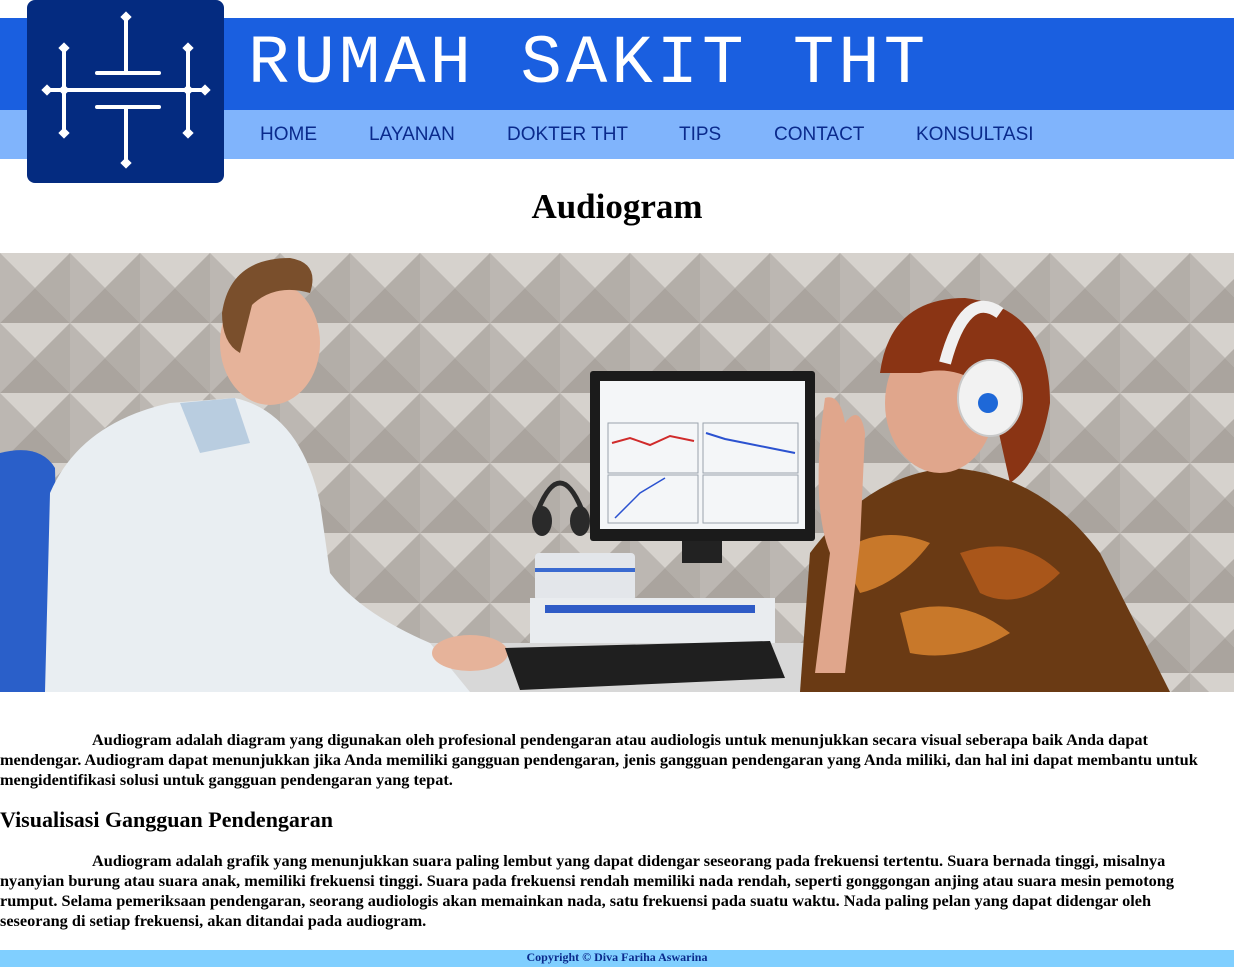  What do you see at coordinates (166, 819) in the screenshot?
I see `section-heading: Visualisasi Gangguan Pendengaran` at bounding box center [166, 819].